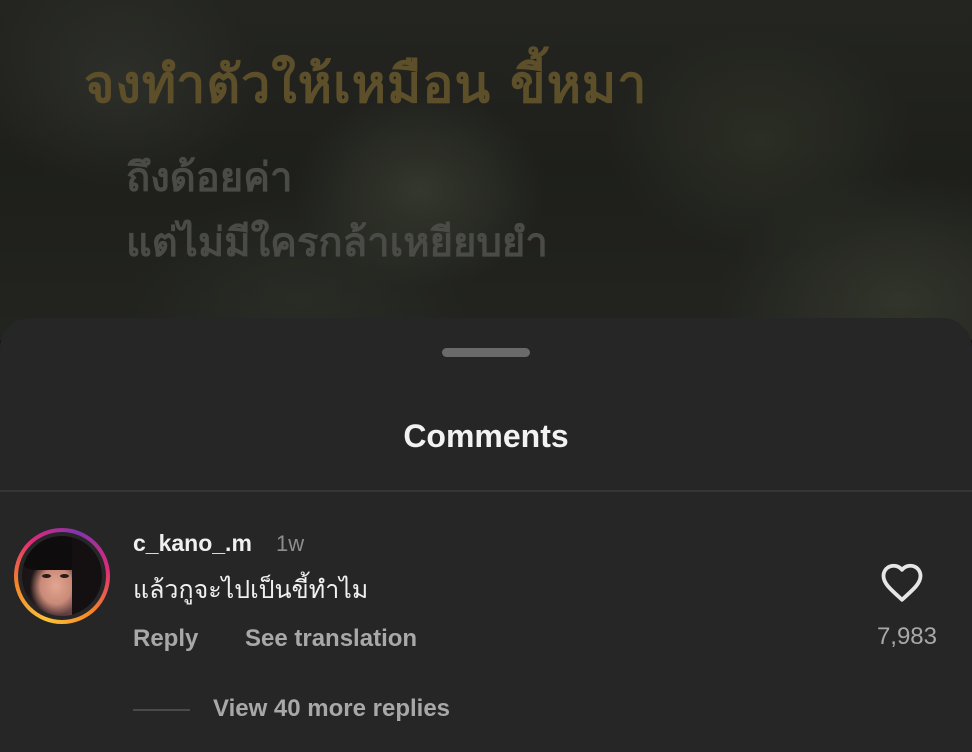 This screenshot has width=972, height=752. I want to click on post-line-2: แต่ไม่มีใครกล้าเหยียบยำ, so click(337, 243).